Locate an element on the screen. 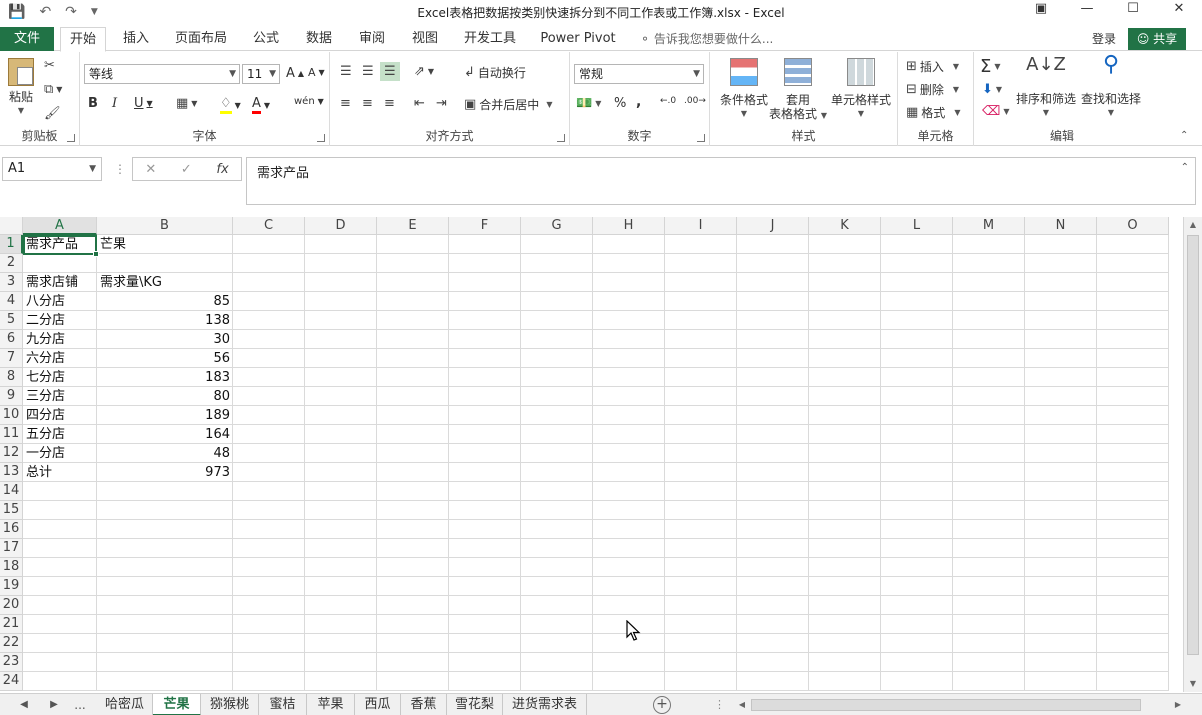  row-header-20: 20 is located at coordinates (11, 605).